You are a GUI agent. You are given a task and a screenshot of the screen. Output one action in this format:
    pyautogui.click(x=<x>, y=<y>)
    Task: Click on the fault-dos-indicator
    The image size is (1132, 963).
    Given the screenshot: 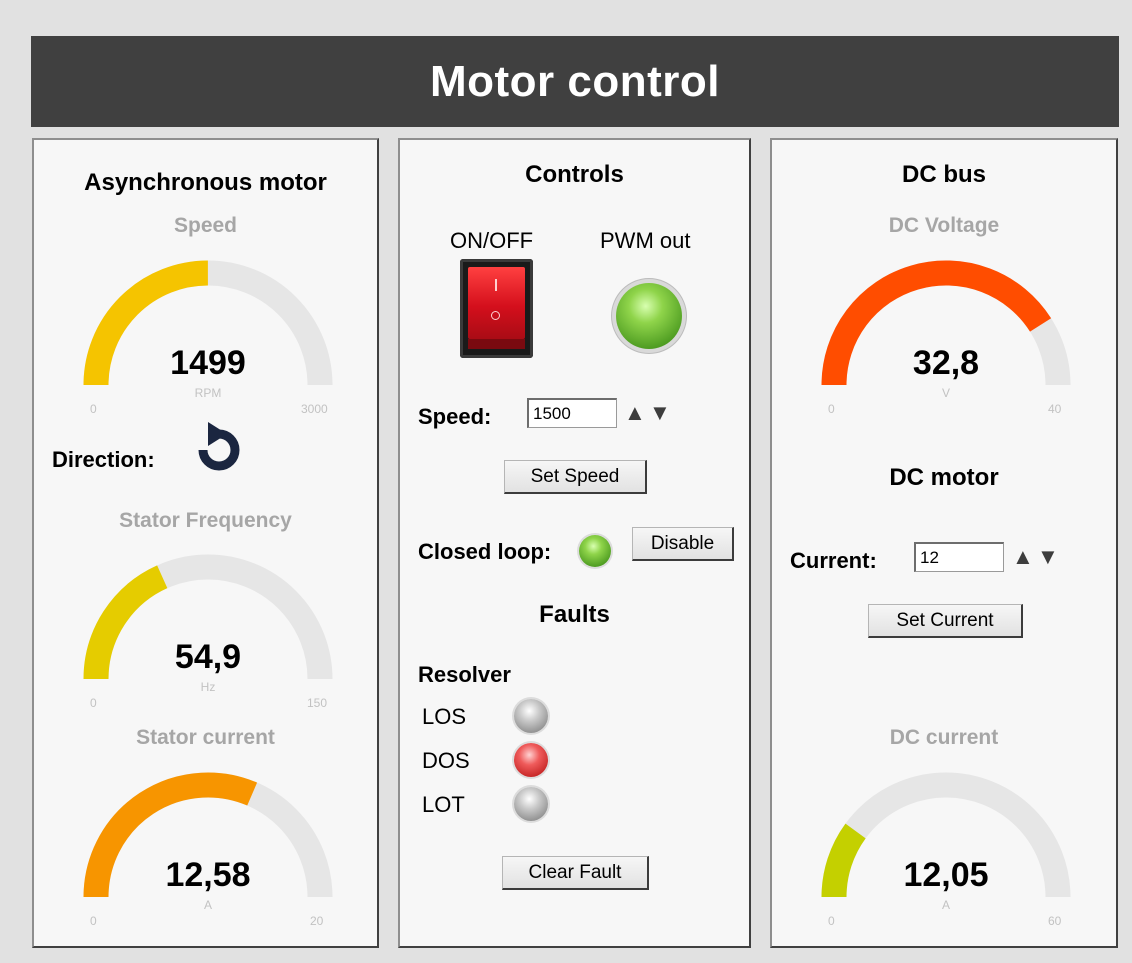 What is the action you would take?
    pyautogui.click(x=531, y=760)
    